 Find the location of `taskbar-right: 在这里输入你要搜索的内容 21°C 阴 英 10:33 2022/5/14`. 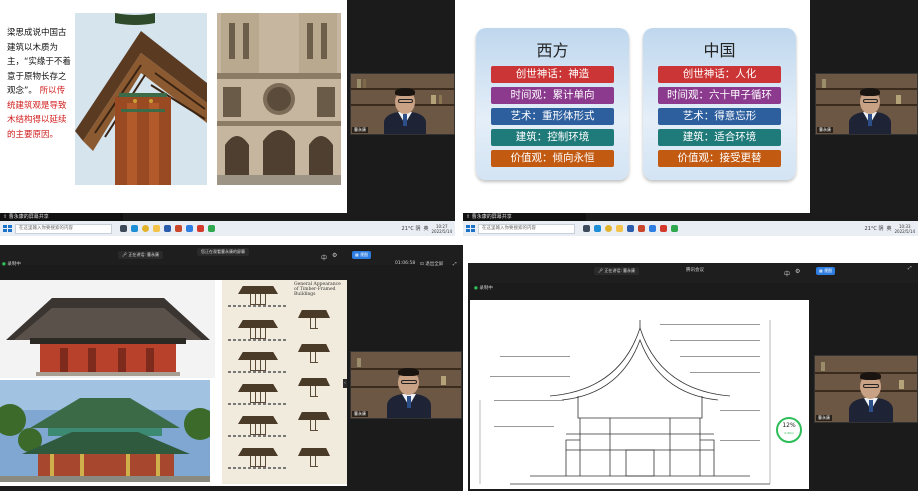

taskbar-right: 在这里输入你要搜索的内容 21°C 阴 英 10:33 2022/5/14 is located at coordinates (690, 228).